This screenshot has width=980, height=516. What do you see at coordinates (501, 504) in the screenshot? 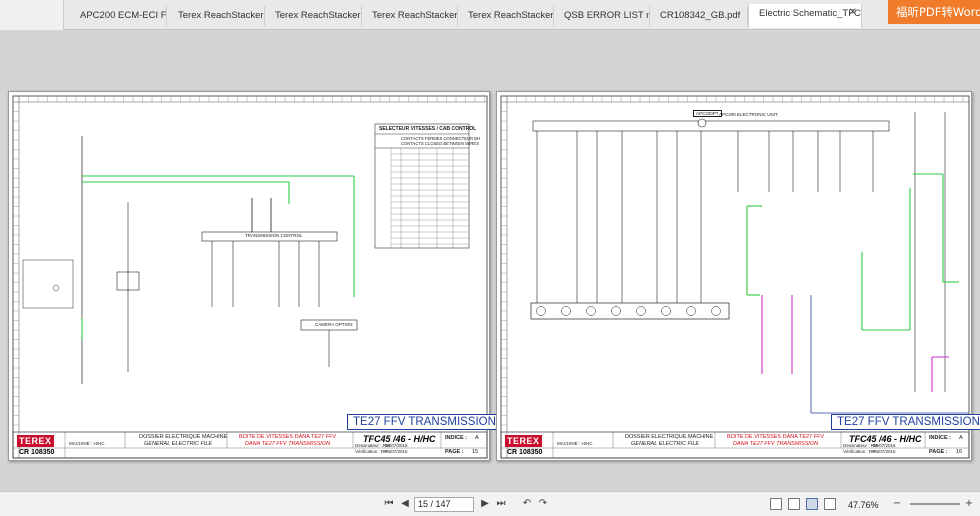
I see `last-page-icon: ⏭` at bounding box center [501, 504].